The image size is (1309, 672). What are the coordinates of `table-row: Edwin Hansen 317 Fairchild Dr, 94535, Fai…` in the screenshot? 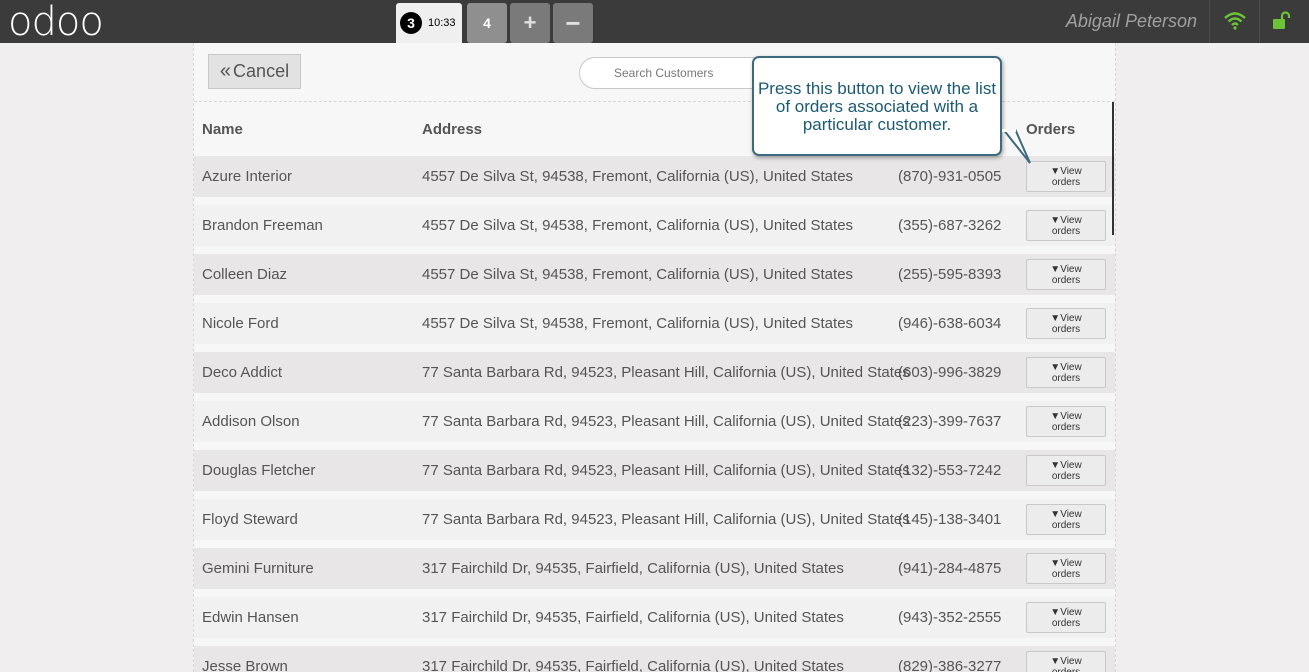 It's located at (654, 617).